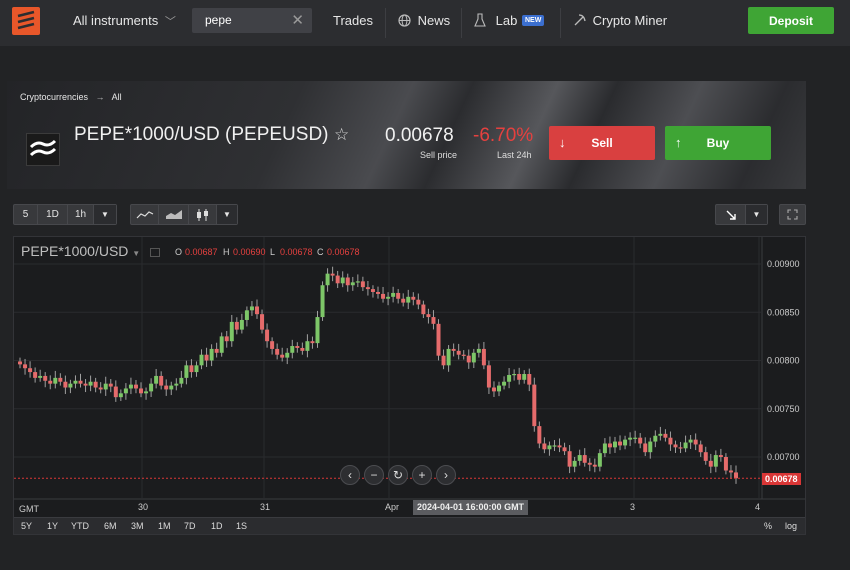  I want to click on zoom-out-icon: −, so click(374, 475).